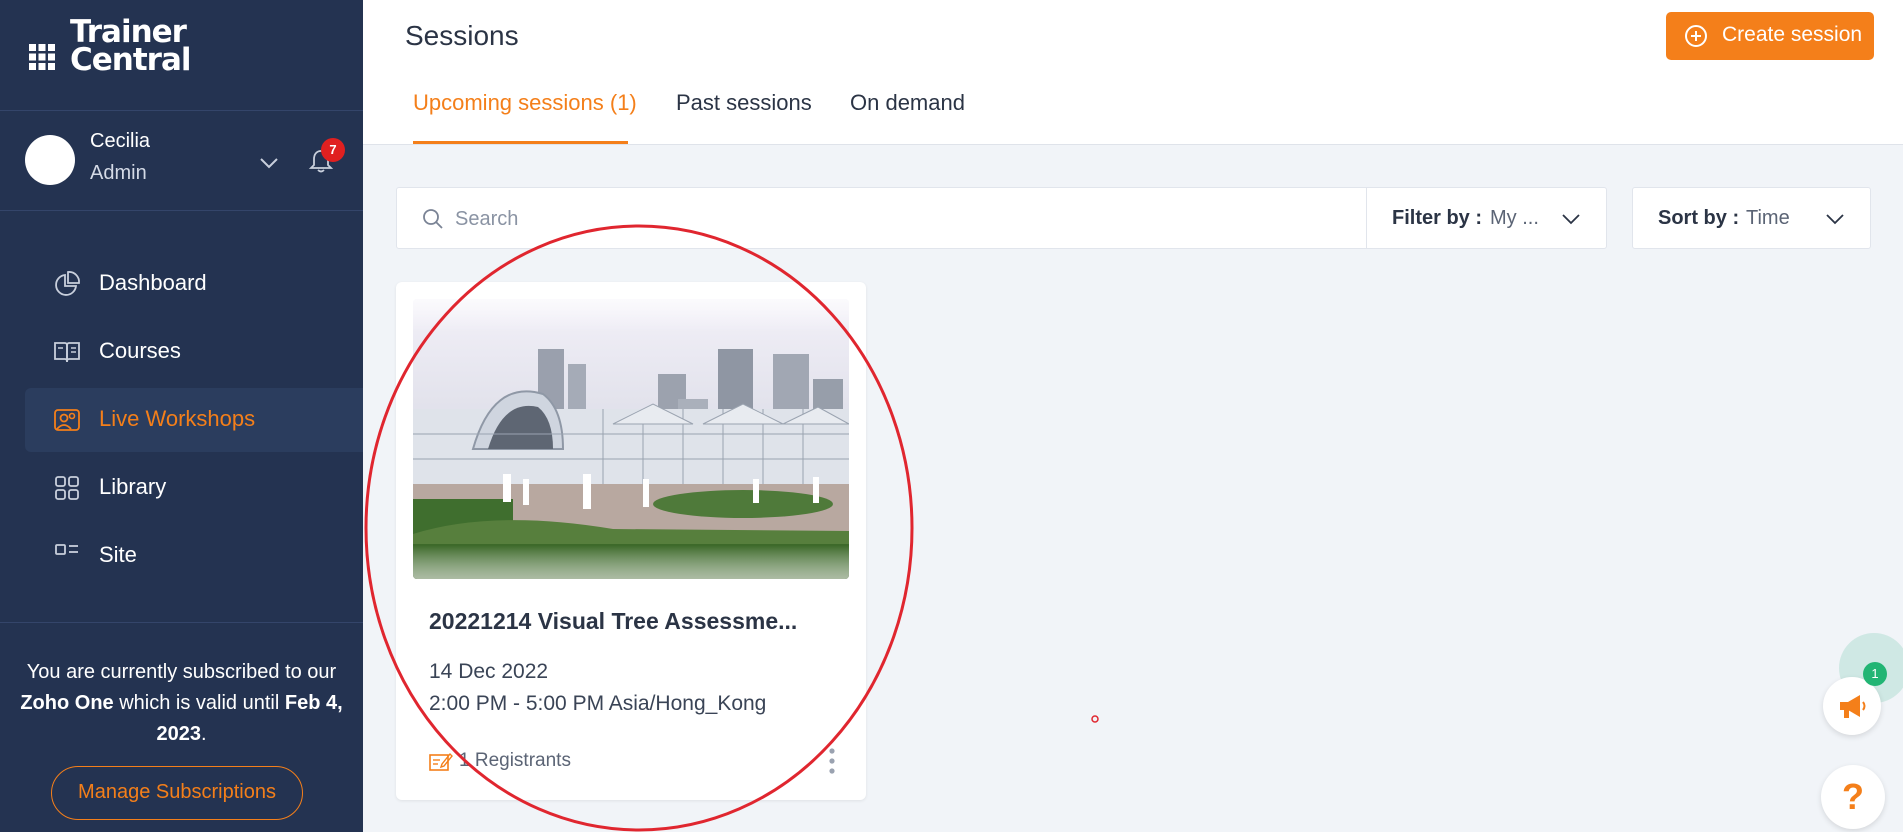  What do you see at coordinates (489, 671) in the screenshot?
I see `session-date: 14 Dec 2022` at bounding box center [489, 671].